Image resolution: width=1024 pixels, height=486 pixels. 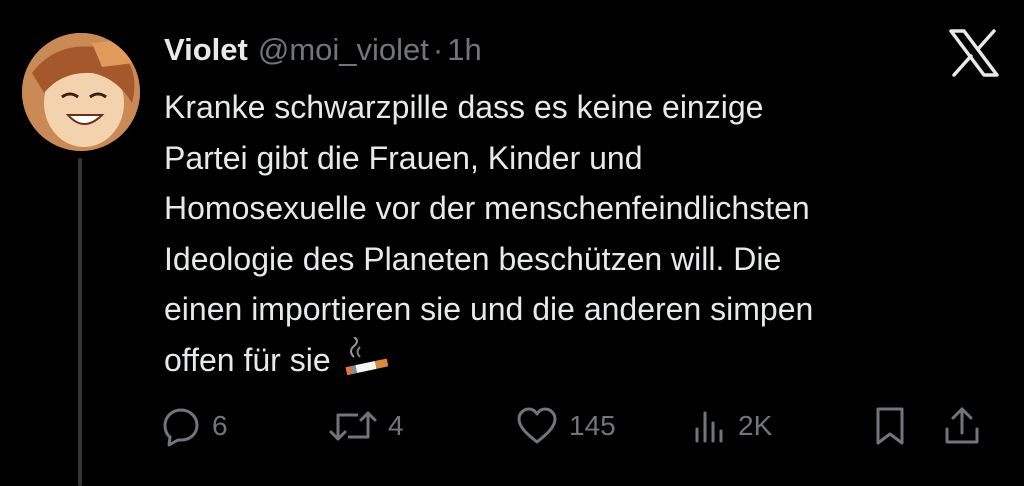 I want to click on share-icon, so click(x=962, y=425).